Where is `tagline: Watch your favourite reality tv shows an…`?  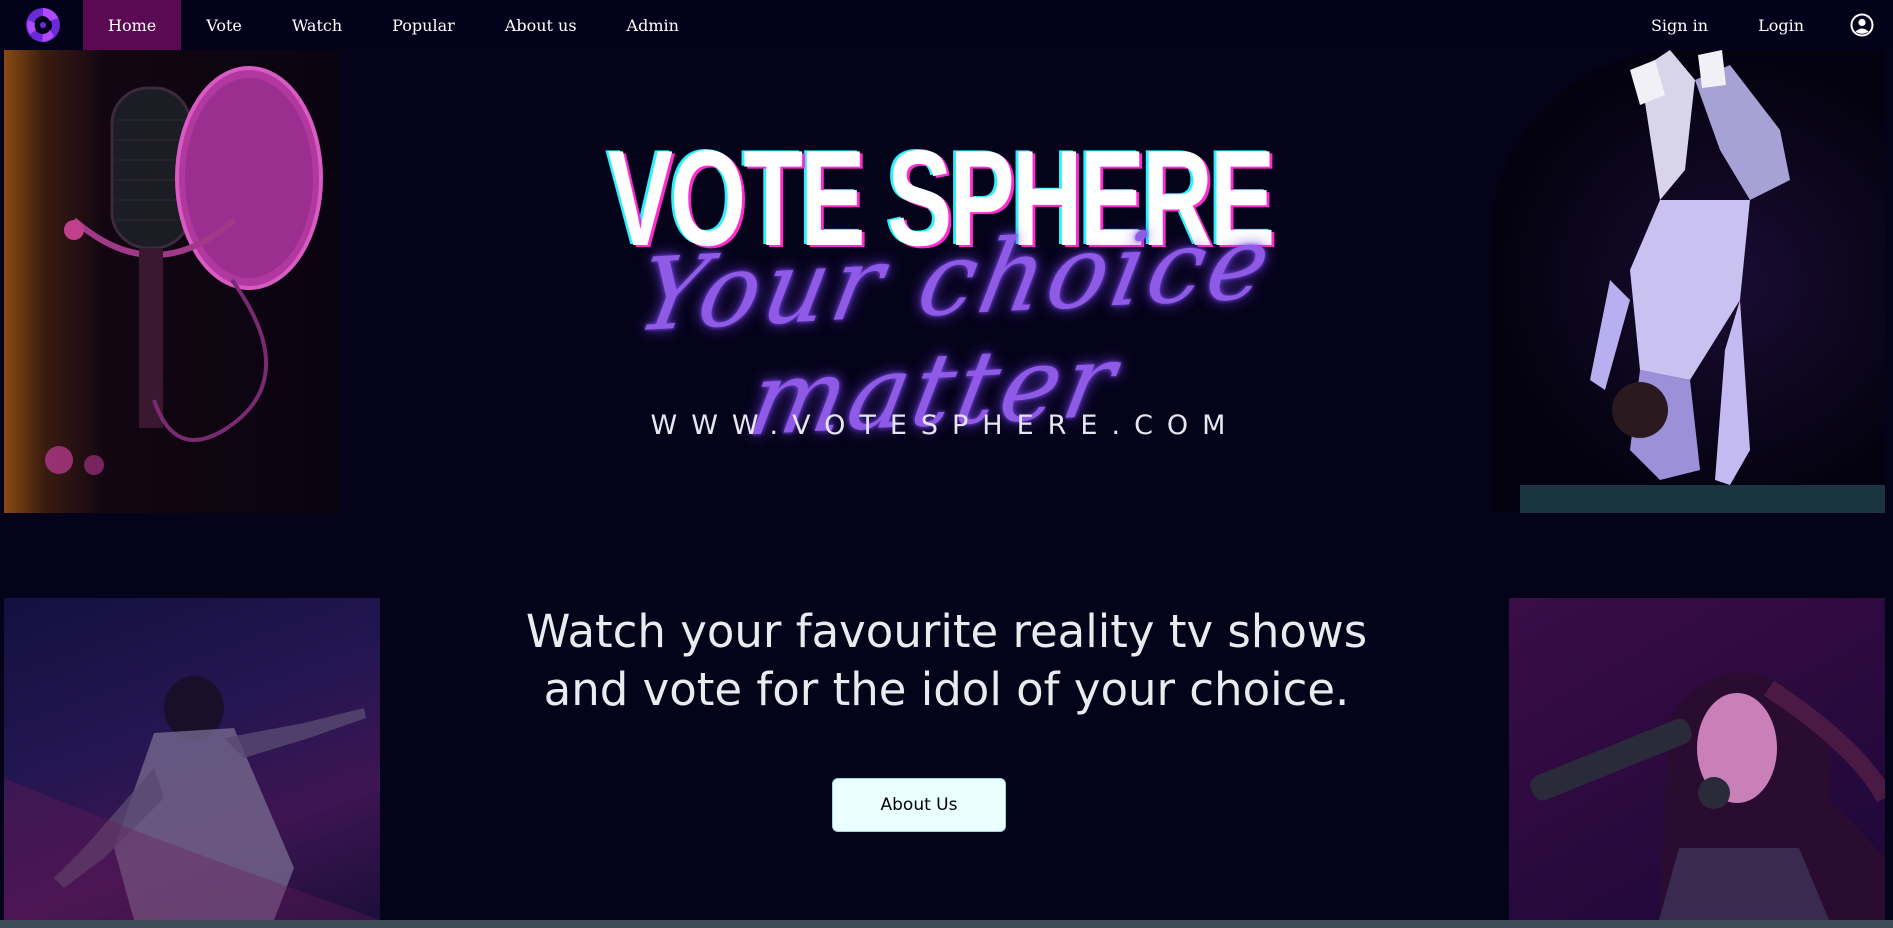 tagline: Watch your favourite reality tv shows an… is located at coordinates (946, 661).